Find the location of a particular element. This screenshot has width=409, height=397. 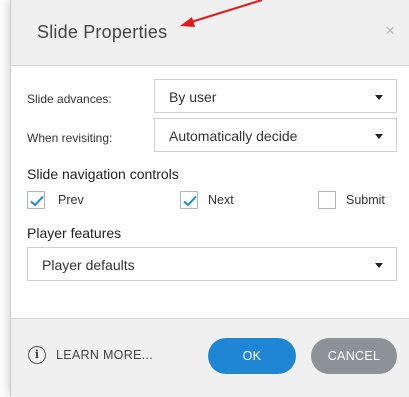

navigation-controls-heading: Slide navigation controls is located at coordinates (103, 174).